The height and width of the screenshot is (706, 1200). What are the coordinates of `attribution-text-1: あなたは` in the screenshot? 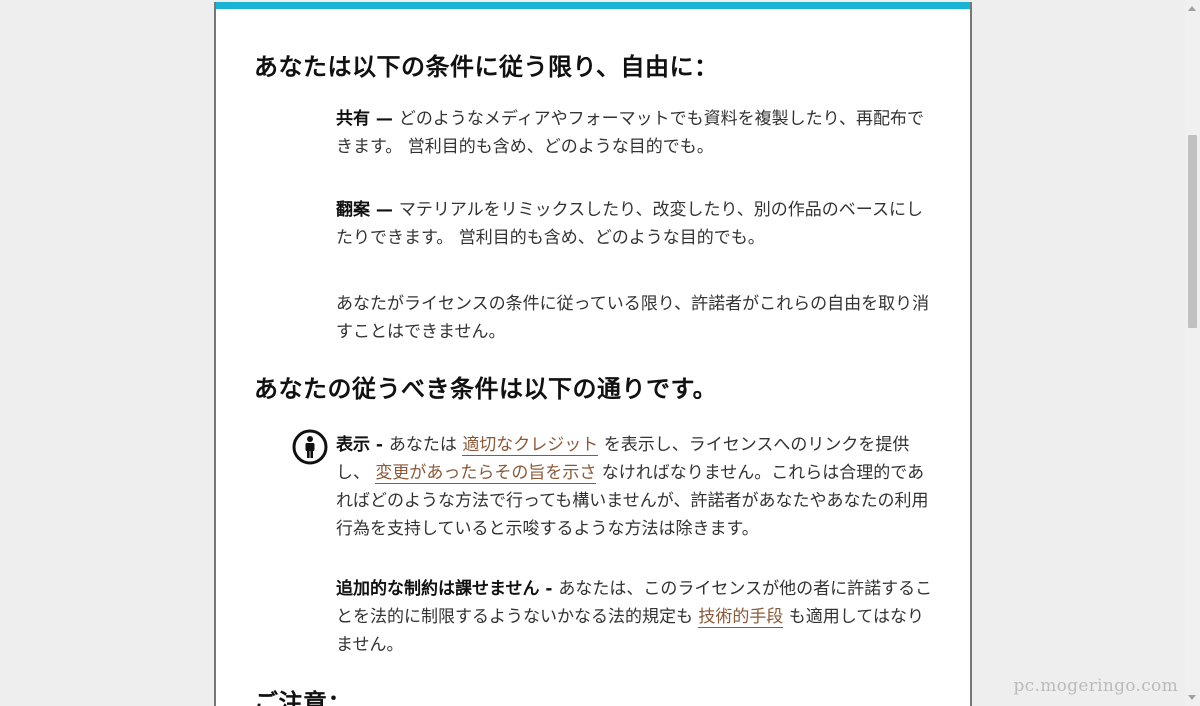 It's located at (425, 445).